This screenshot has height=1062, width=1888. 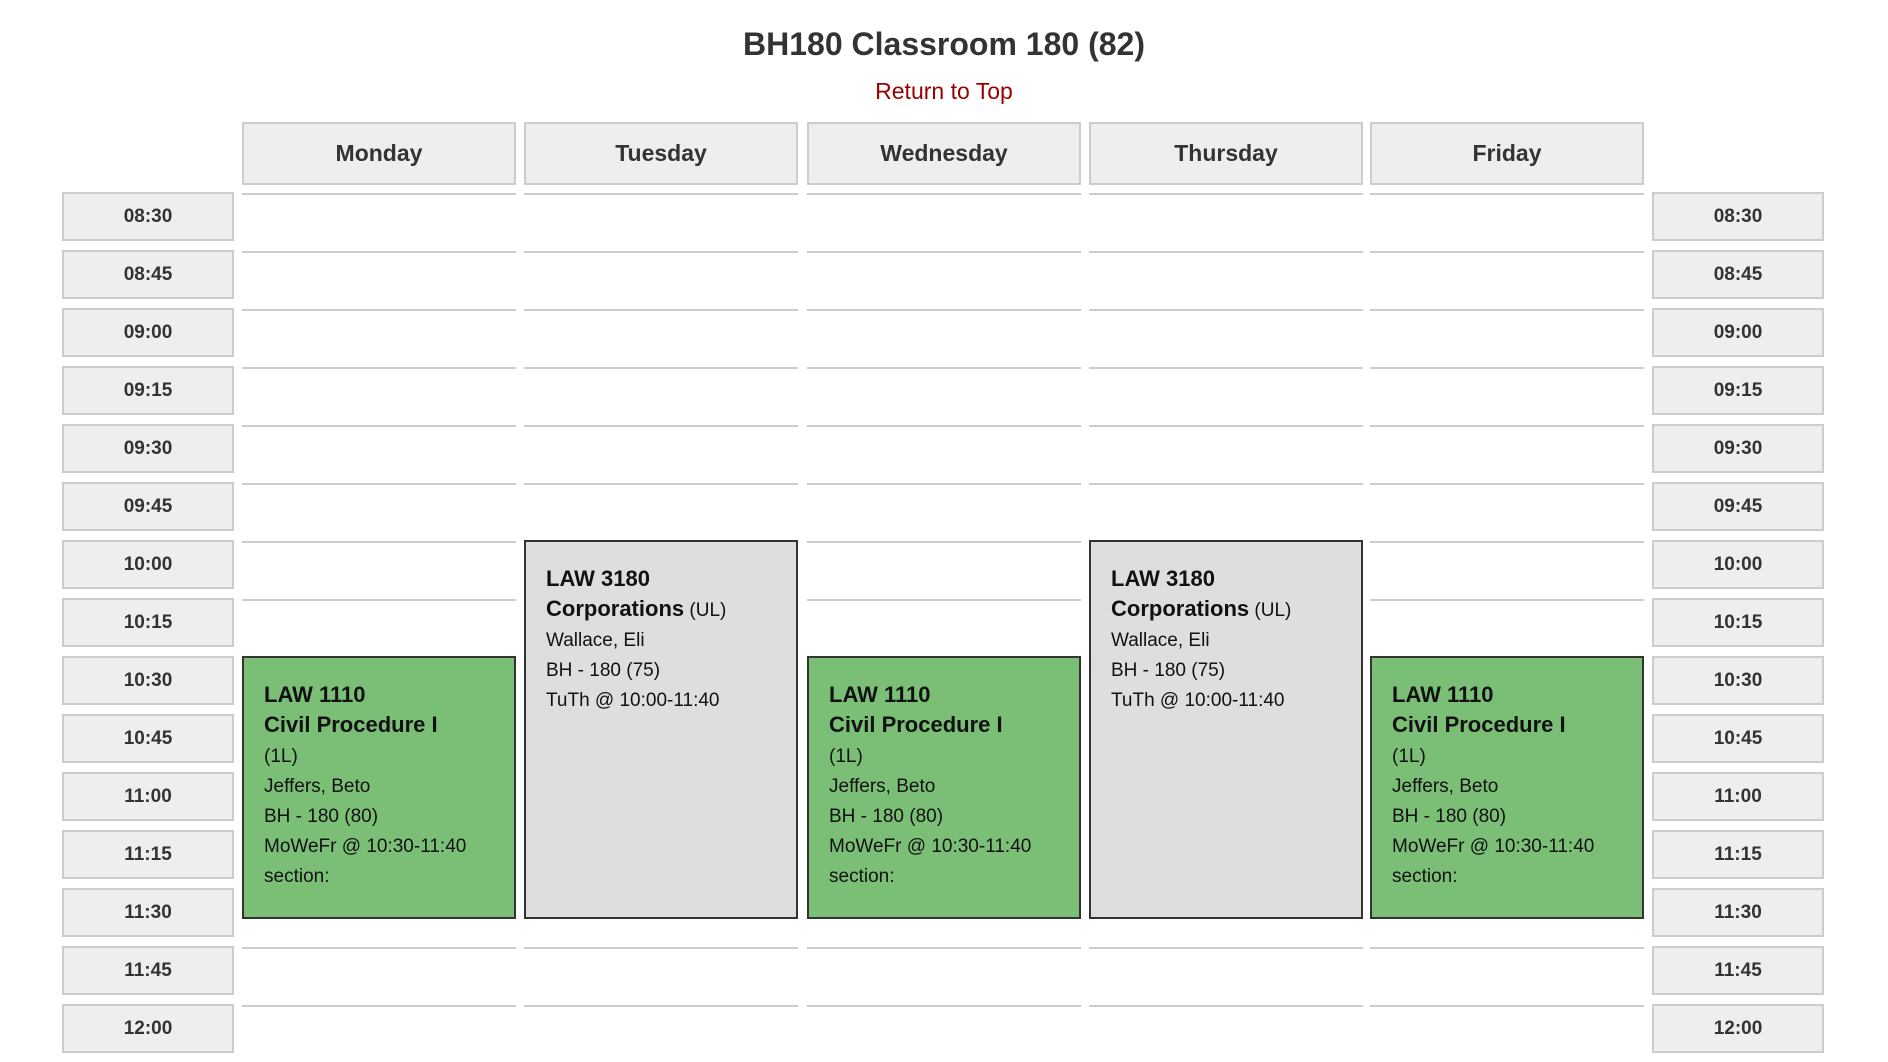 I want to click on course-tag: (1L), so click(x=846, y=756).